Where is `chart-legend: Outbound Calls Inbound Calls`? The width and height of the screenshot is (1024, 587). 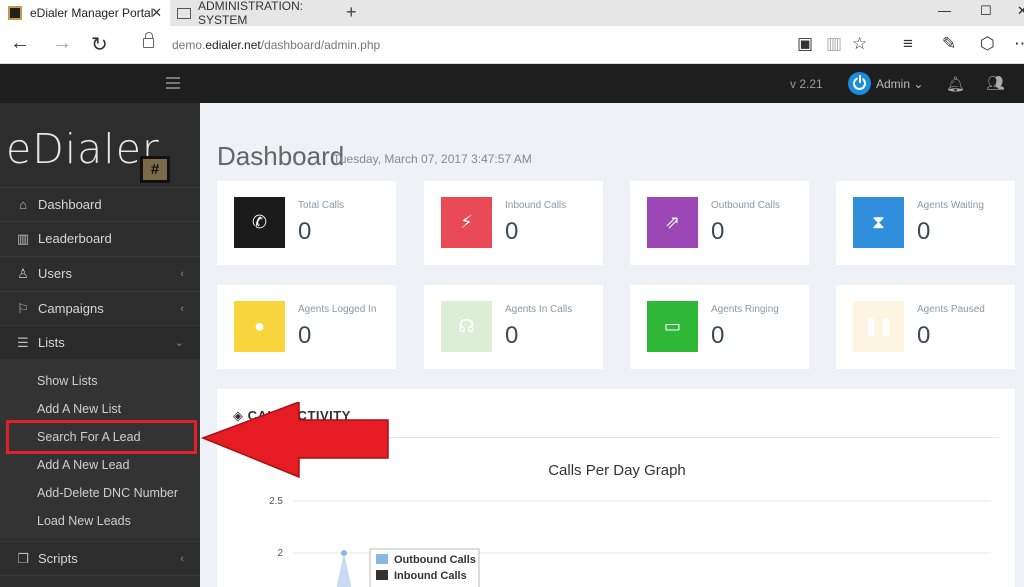 chart-legend: Outbound Calls Inbound Calls is located at coordinates (424, 567).